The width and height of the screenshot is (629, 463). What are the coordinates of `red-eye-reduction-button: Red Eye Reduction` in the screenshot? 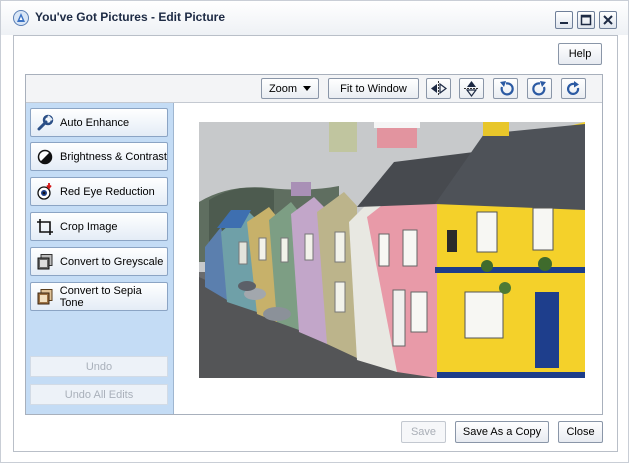 It's located at (99, 191).